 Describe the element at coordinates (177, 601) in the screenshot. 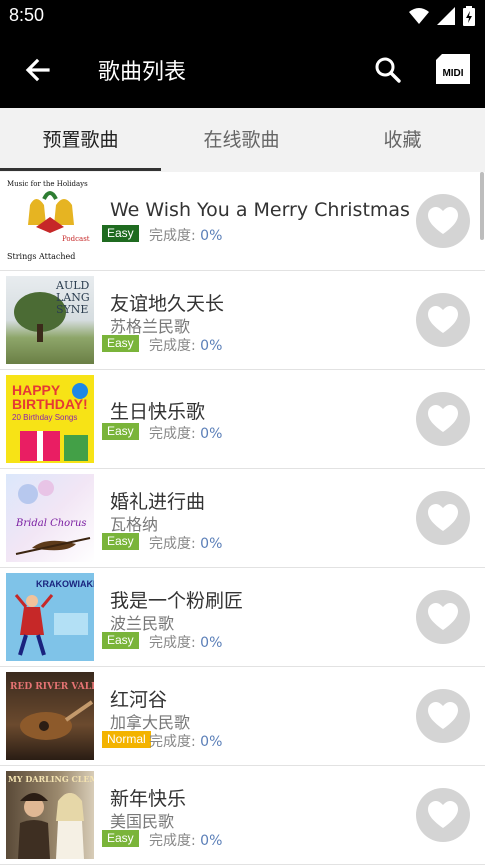

I see `song-title: 我是一个粉刷匠` at that location.